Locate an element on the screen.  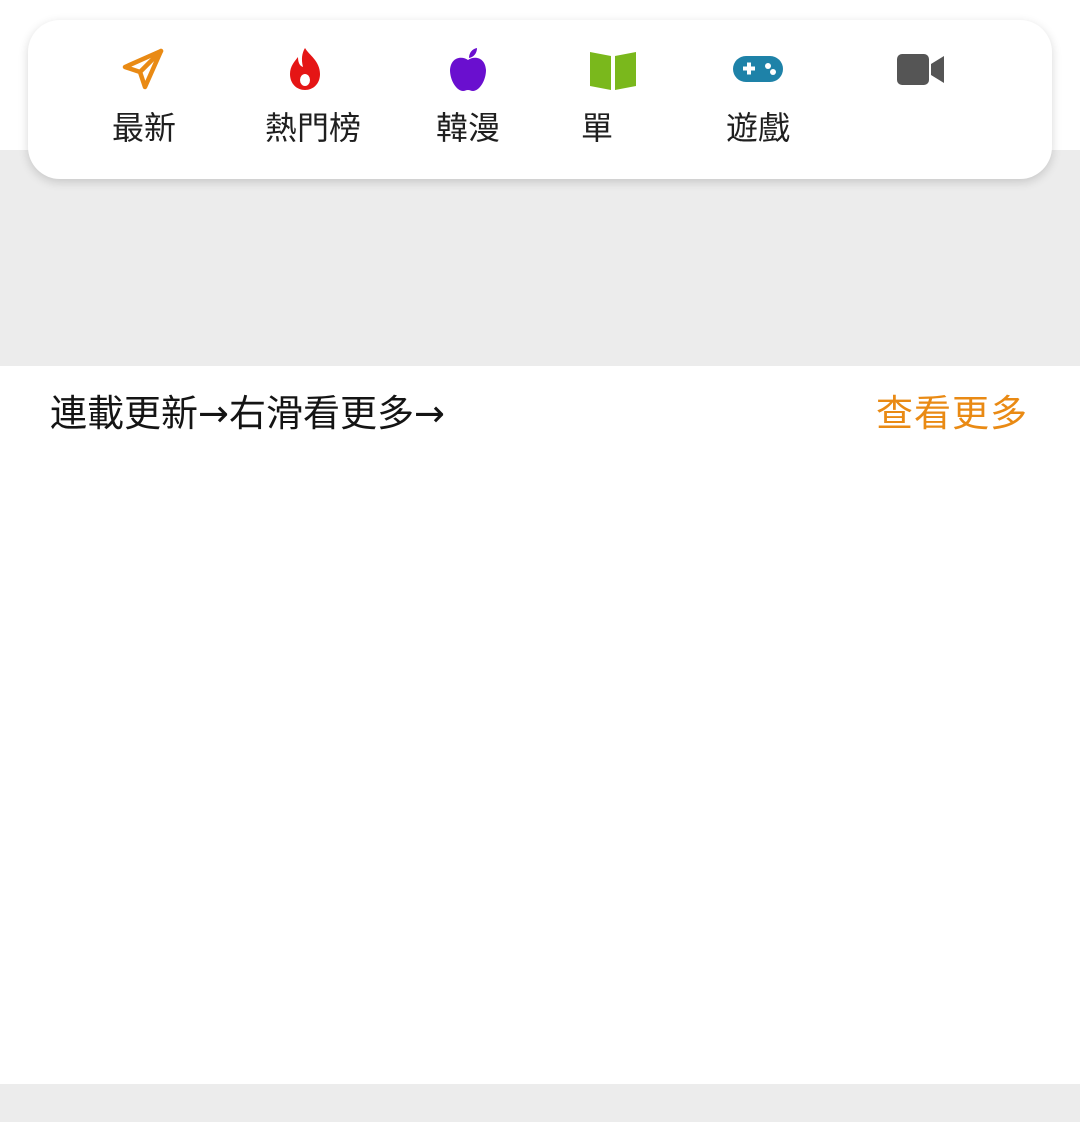
paper-plane-icon is located at coordinates (143, 69).